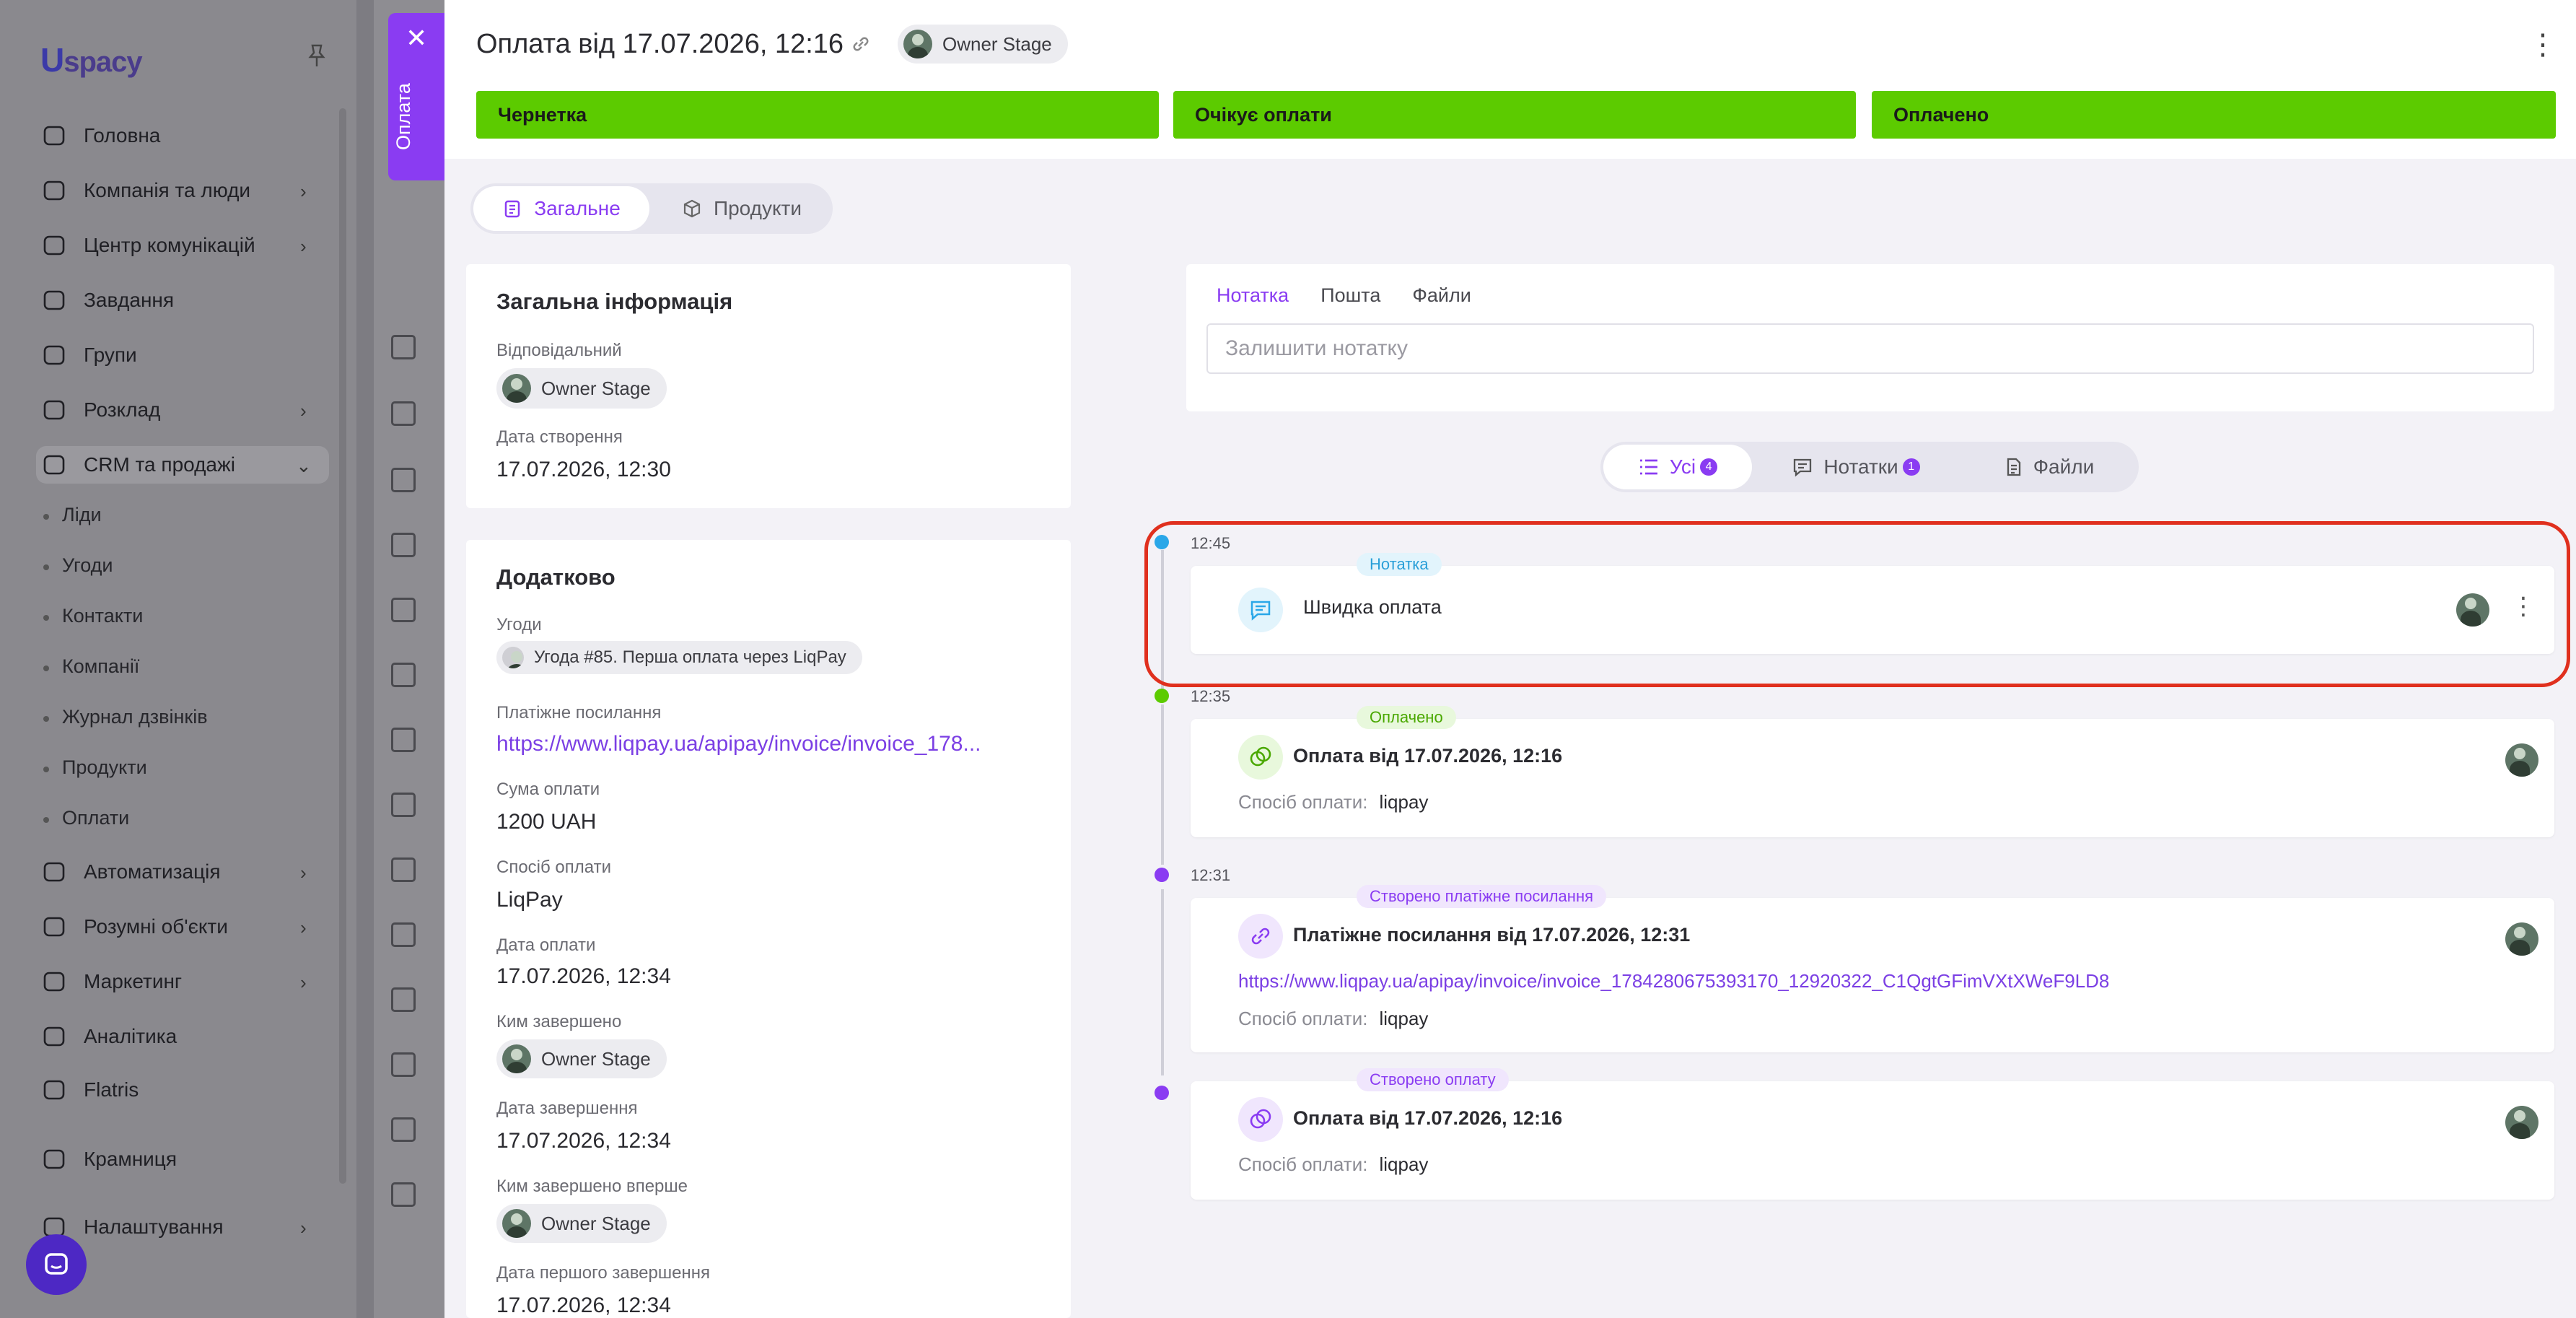 This screenshot has height=1318, width=2576. What do you see at coordinates (1870, 348) in the screenshot?
I see `note-input: Залишити нотатку` at bounding box center [1870, 348].